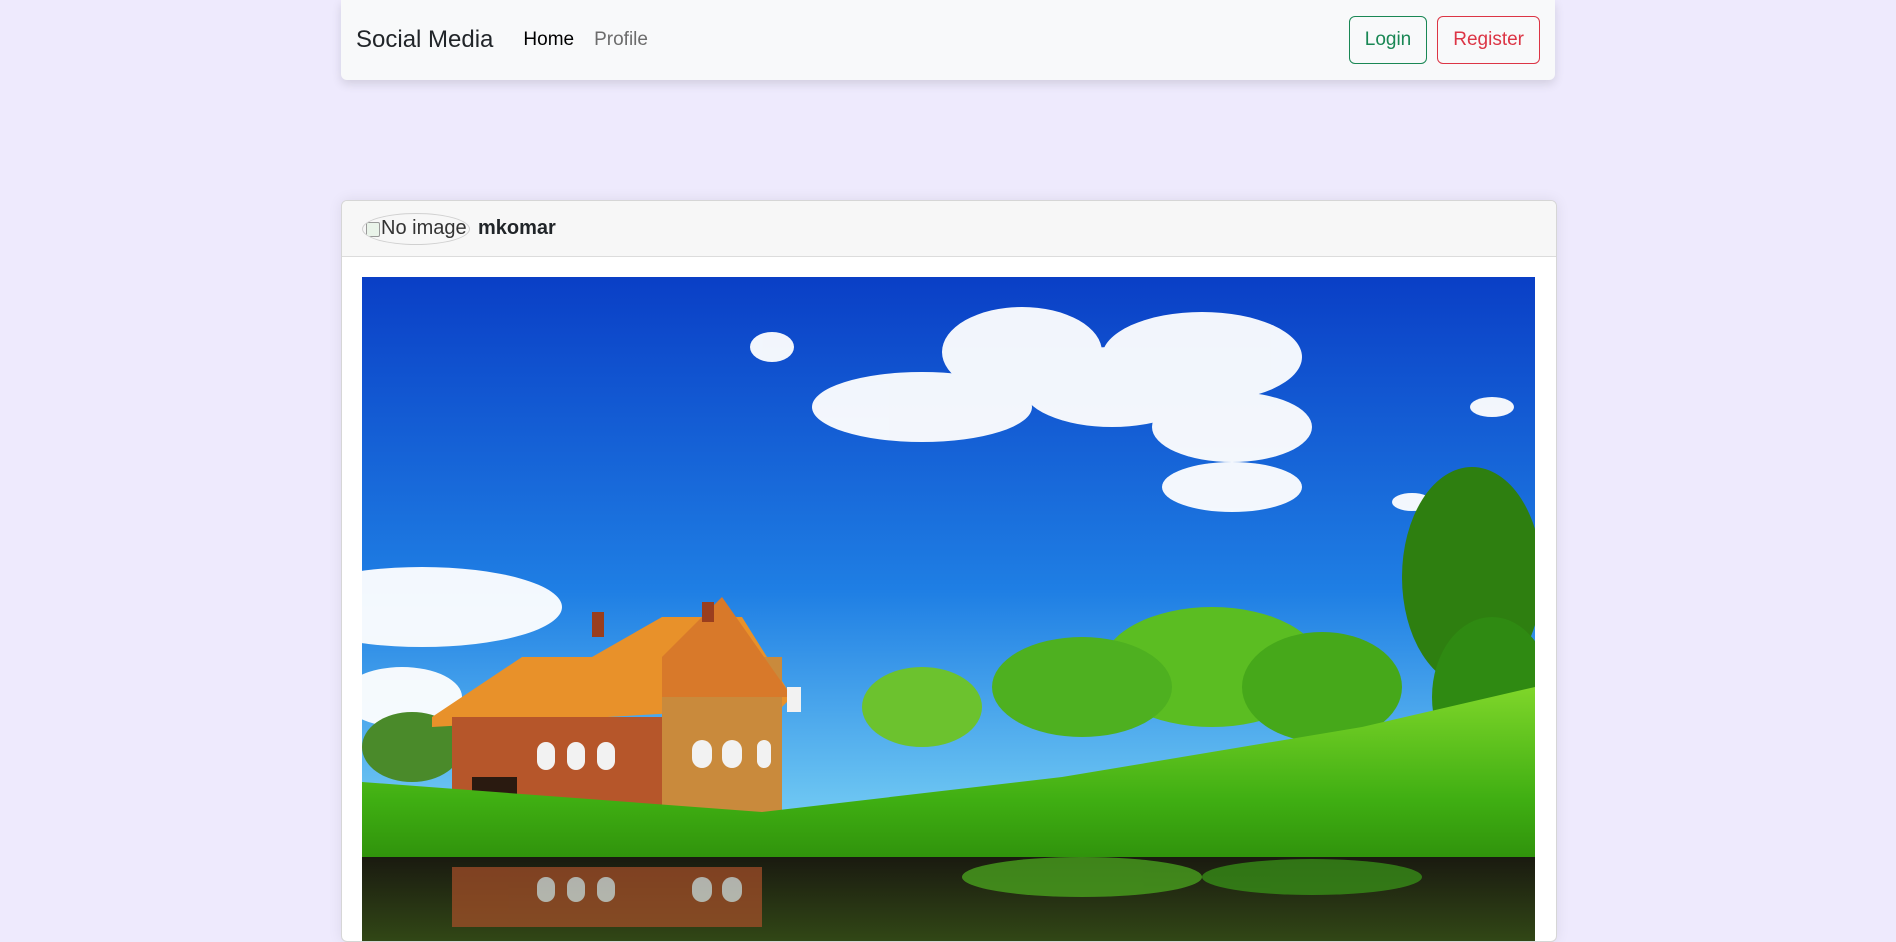 This screenshot has height=942, width=1896. What do you see at coordinates (373, 229) in the screenshot?
I see `broken-image-icon` at bounding box center [373, 229].